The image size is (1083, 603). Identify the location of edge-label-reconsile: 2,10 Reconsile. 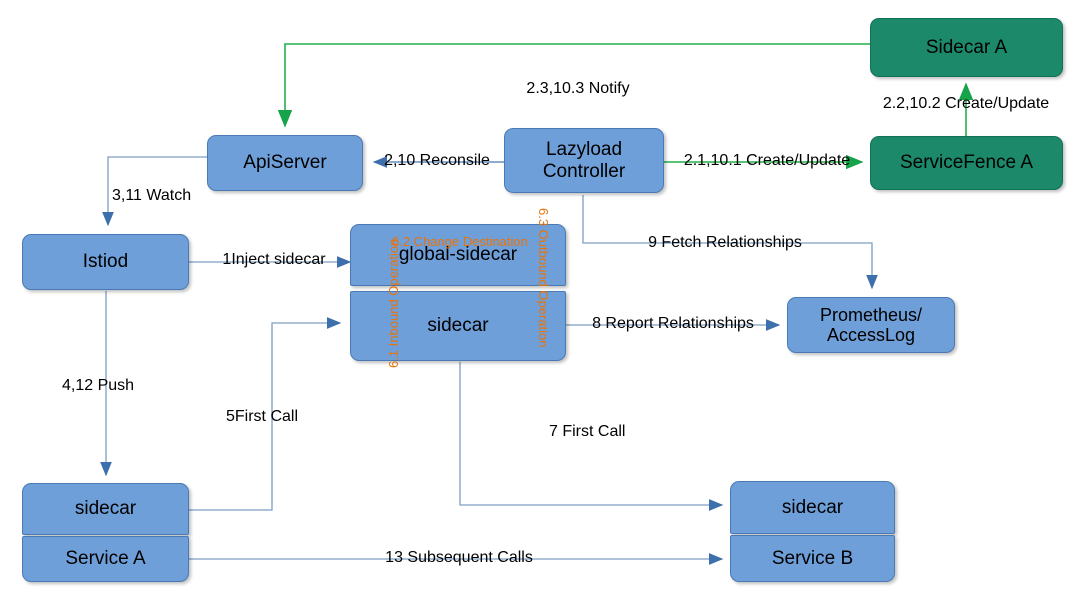
(437, 160).